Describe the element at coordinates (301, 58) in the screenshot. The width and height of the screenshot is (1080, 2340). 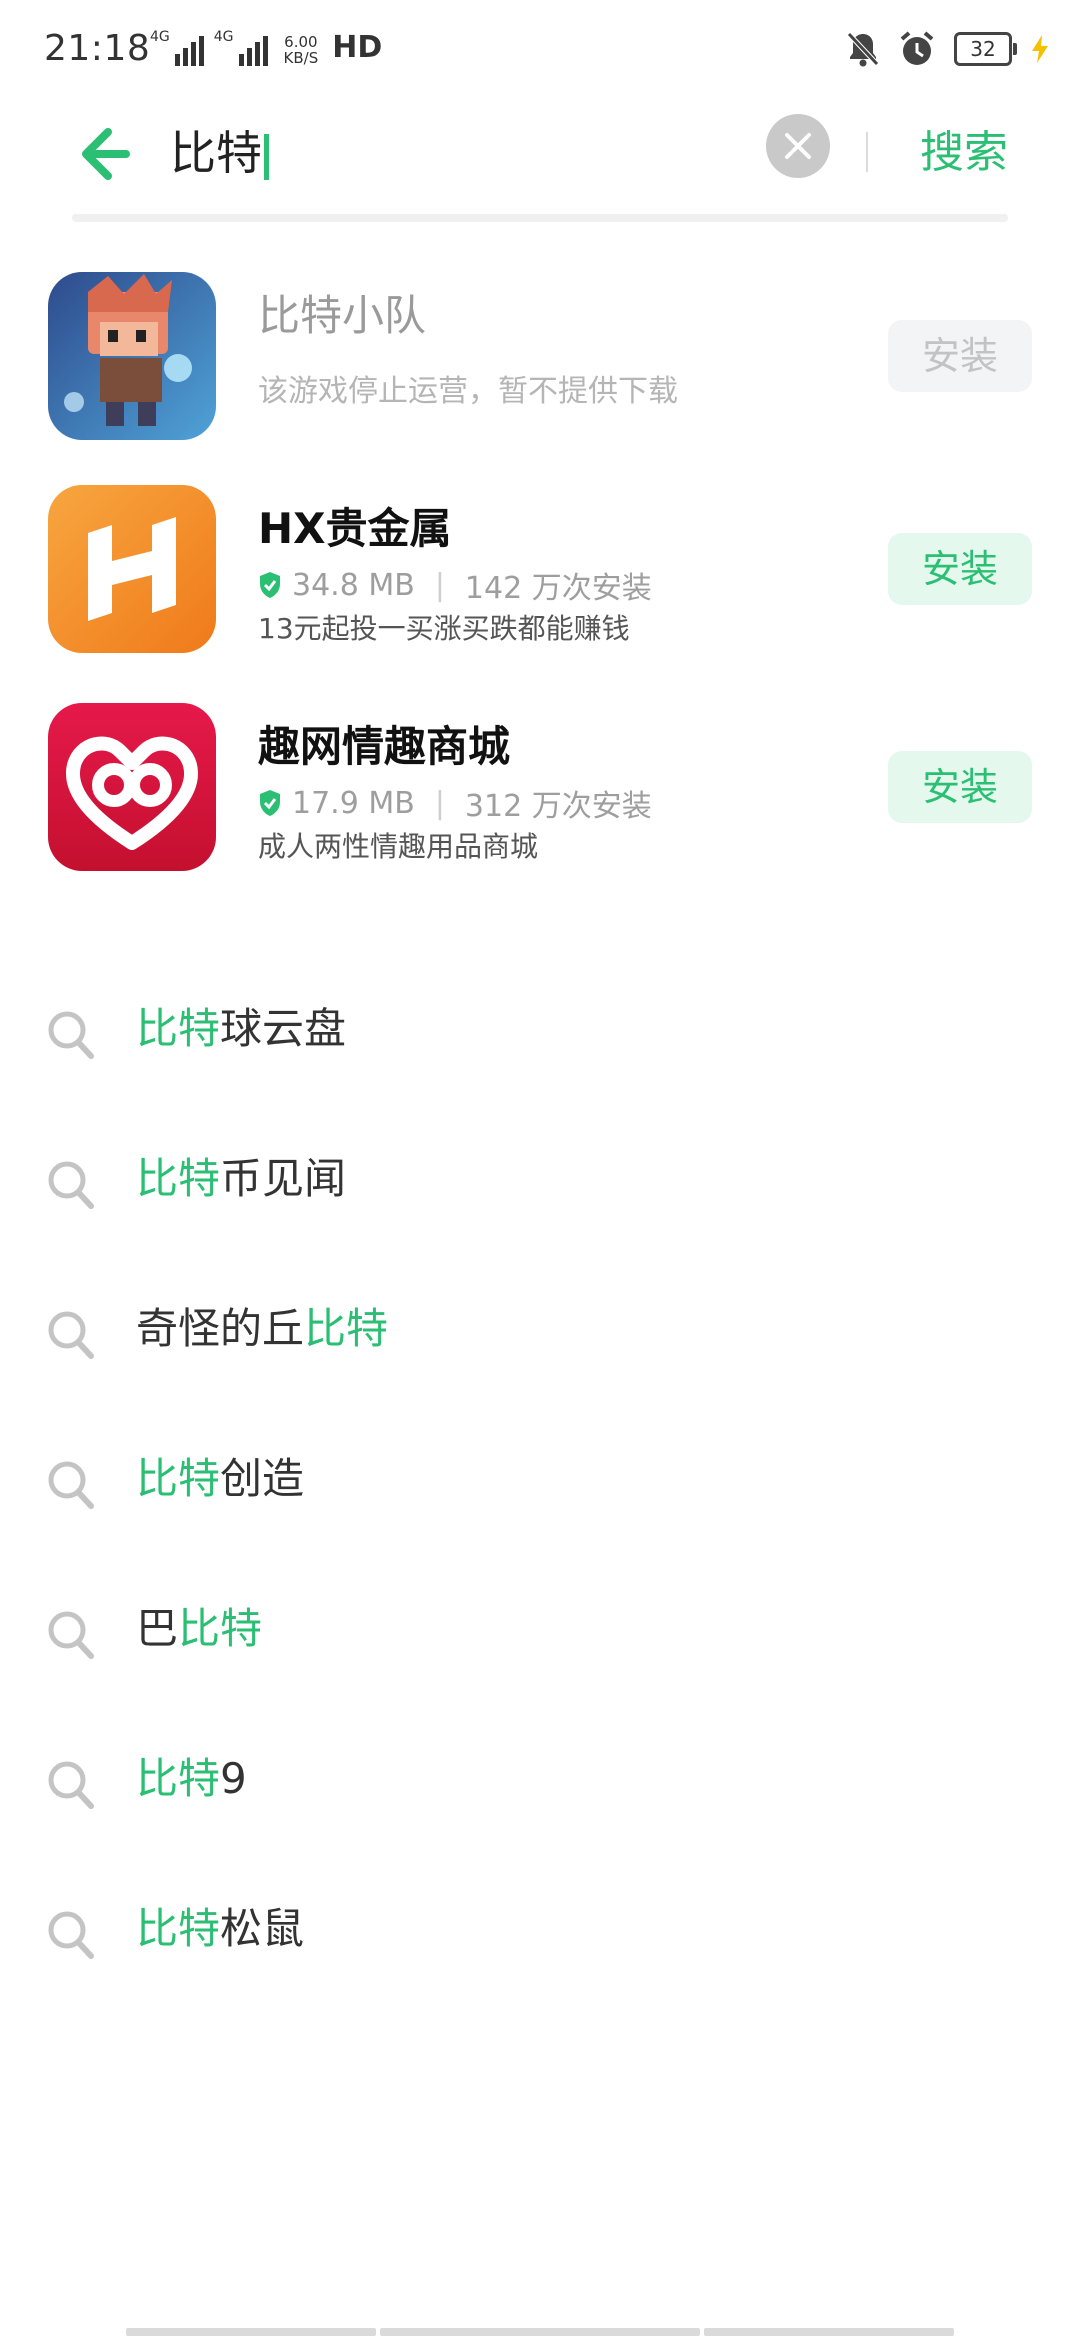
I see `network-speed-unit: KB/S` at that location.